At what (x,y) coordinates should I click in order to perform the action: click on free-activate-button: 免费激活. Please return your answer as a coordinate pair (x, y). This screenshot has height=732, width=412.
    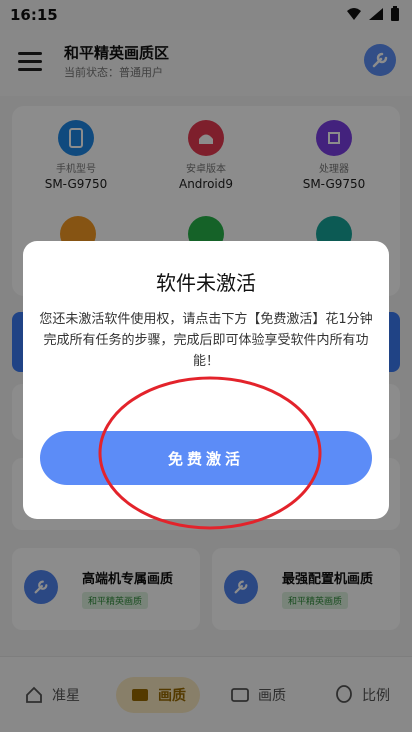
    Looking at the image, I should click on (206, 458).